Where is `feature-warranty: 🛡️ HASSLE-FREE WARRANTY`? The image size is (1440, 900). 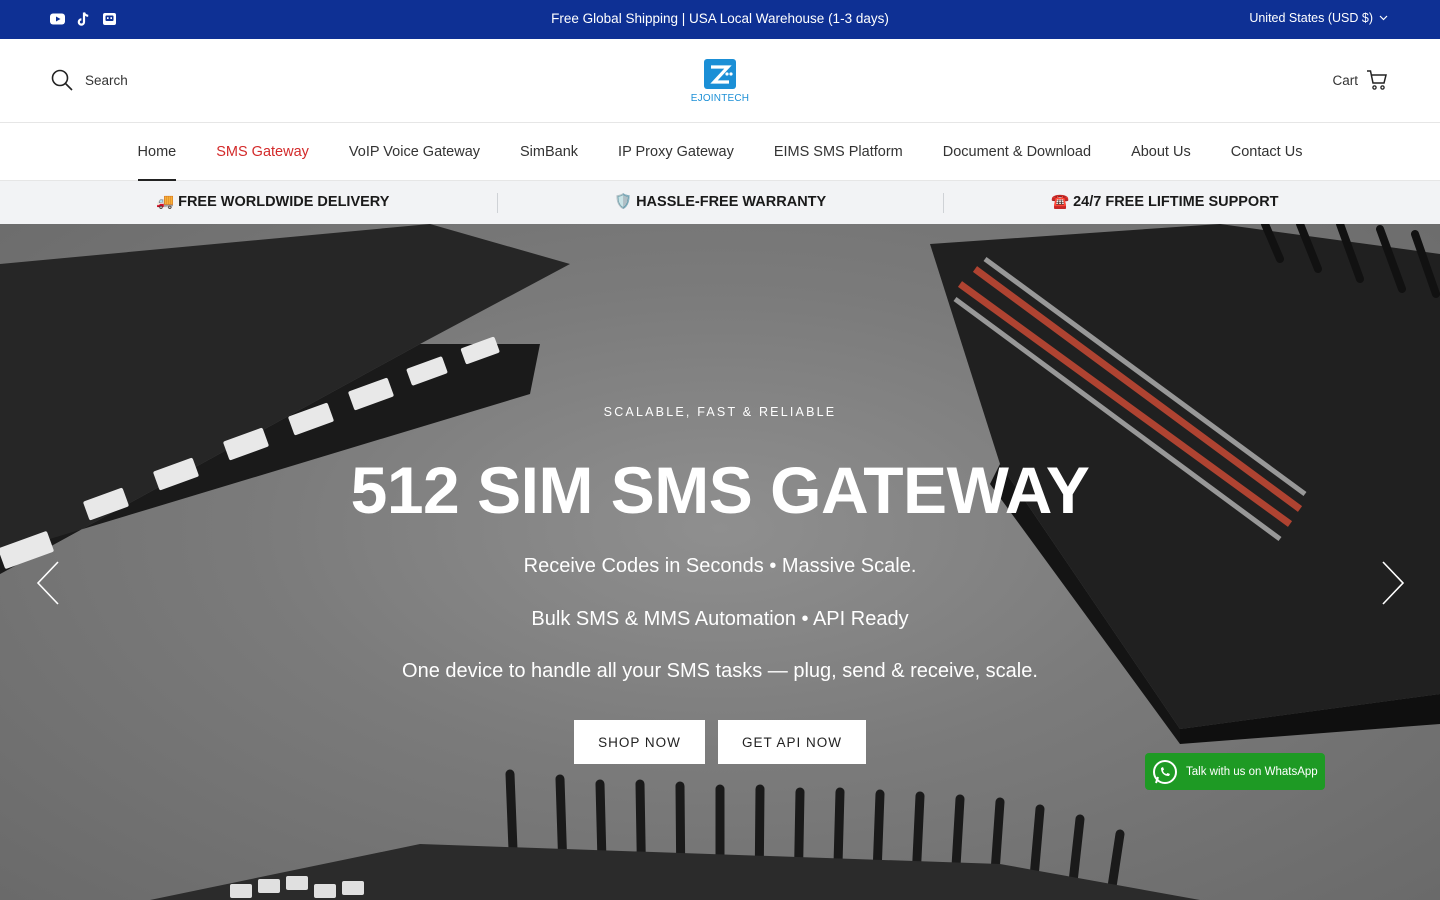 feature-warranty: 🛡️ HASSLE-FREE WARRANTY is located at coordinates (720, 202).